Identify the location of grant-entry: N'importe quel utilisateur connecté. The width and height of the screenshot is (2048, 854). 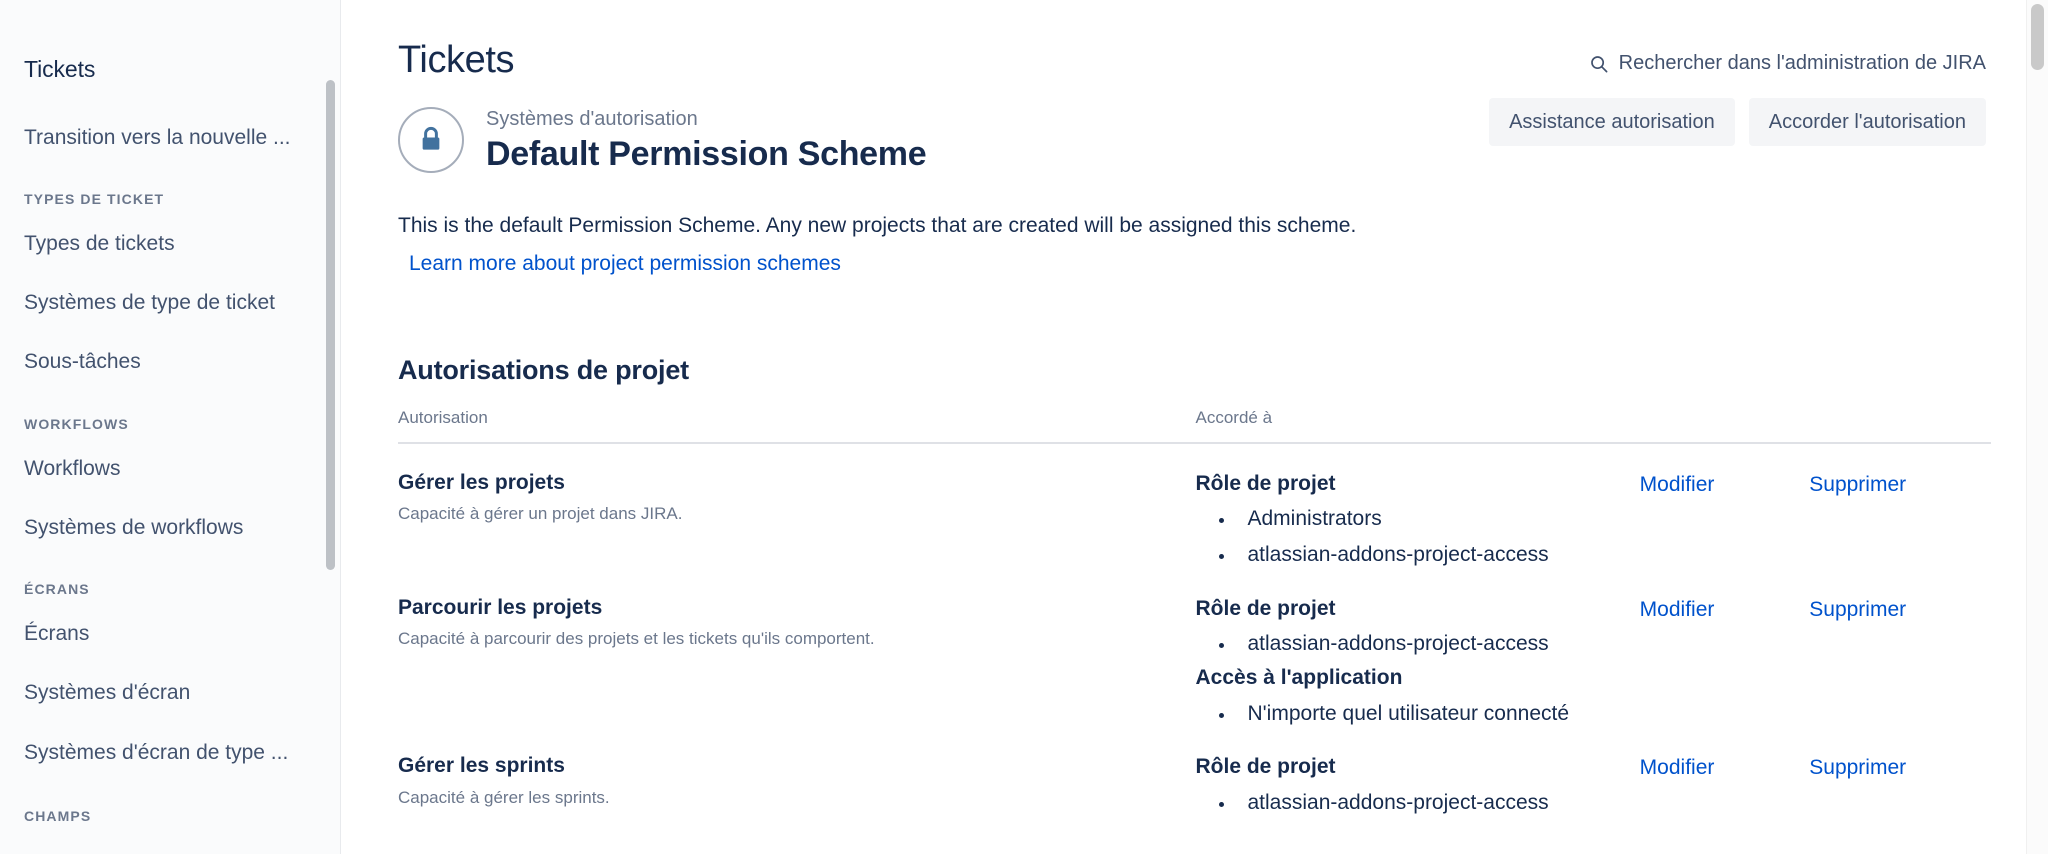
(1438, 714).